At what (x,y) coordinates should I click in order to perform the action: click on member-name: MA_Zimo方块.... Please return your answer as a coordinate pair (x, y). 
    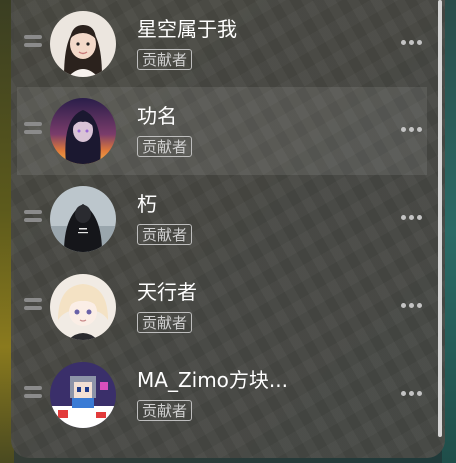
    Looking at the image, I should click on (212, 380).